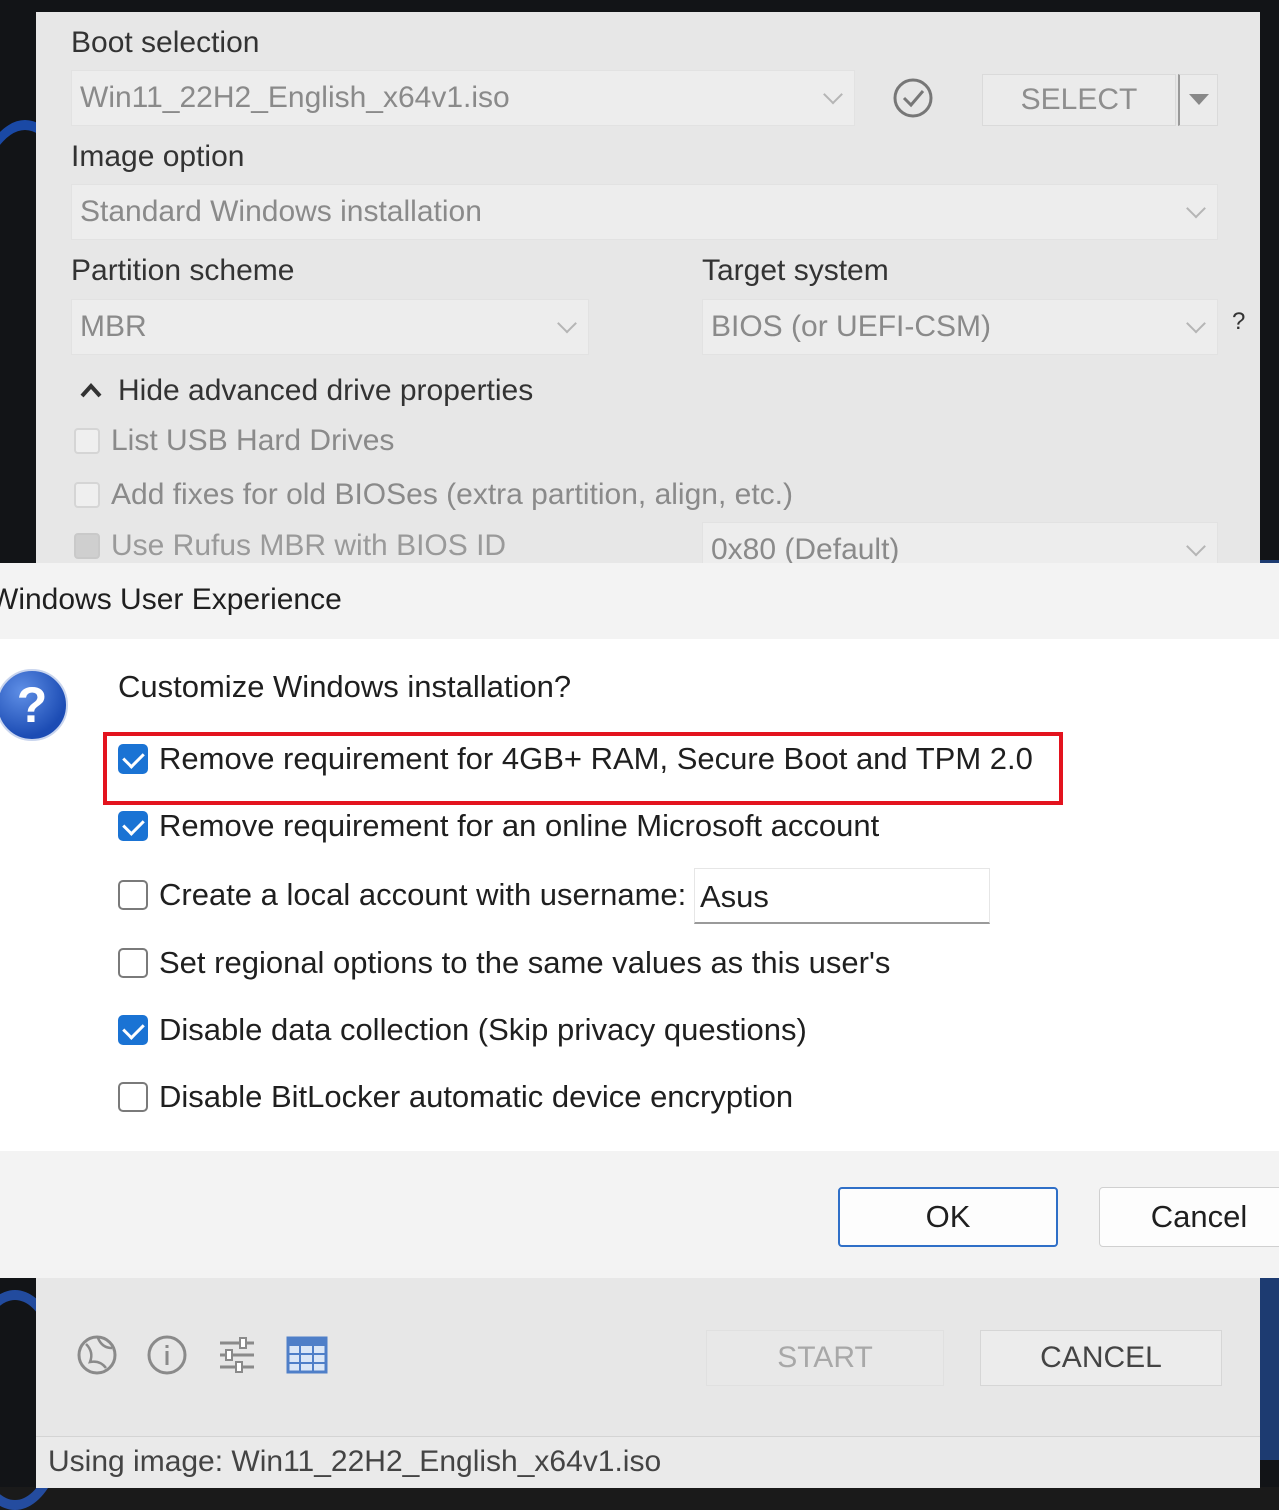 The image size is (1279, 1510). I want to click on caret-down-icon, so click(1198, 99).